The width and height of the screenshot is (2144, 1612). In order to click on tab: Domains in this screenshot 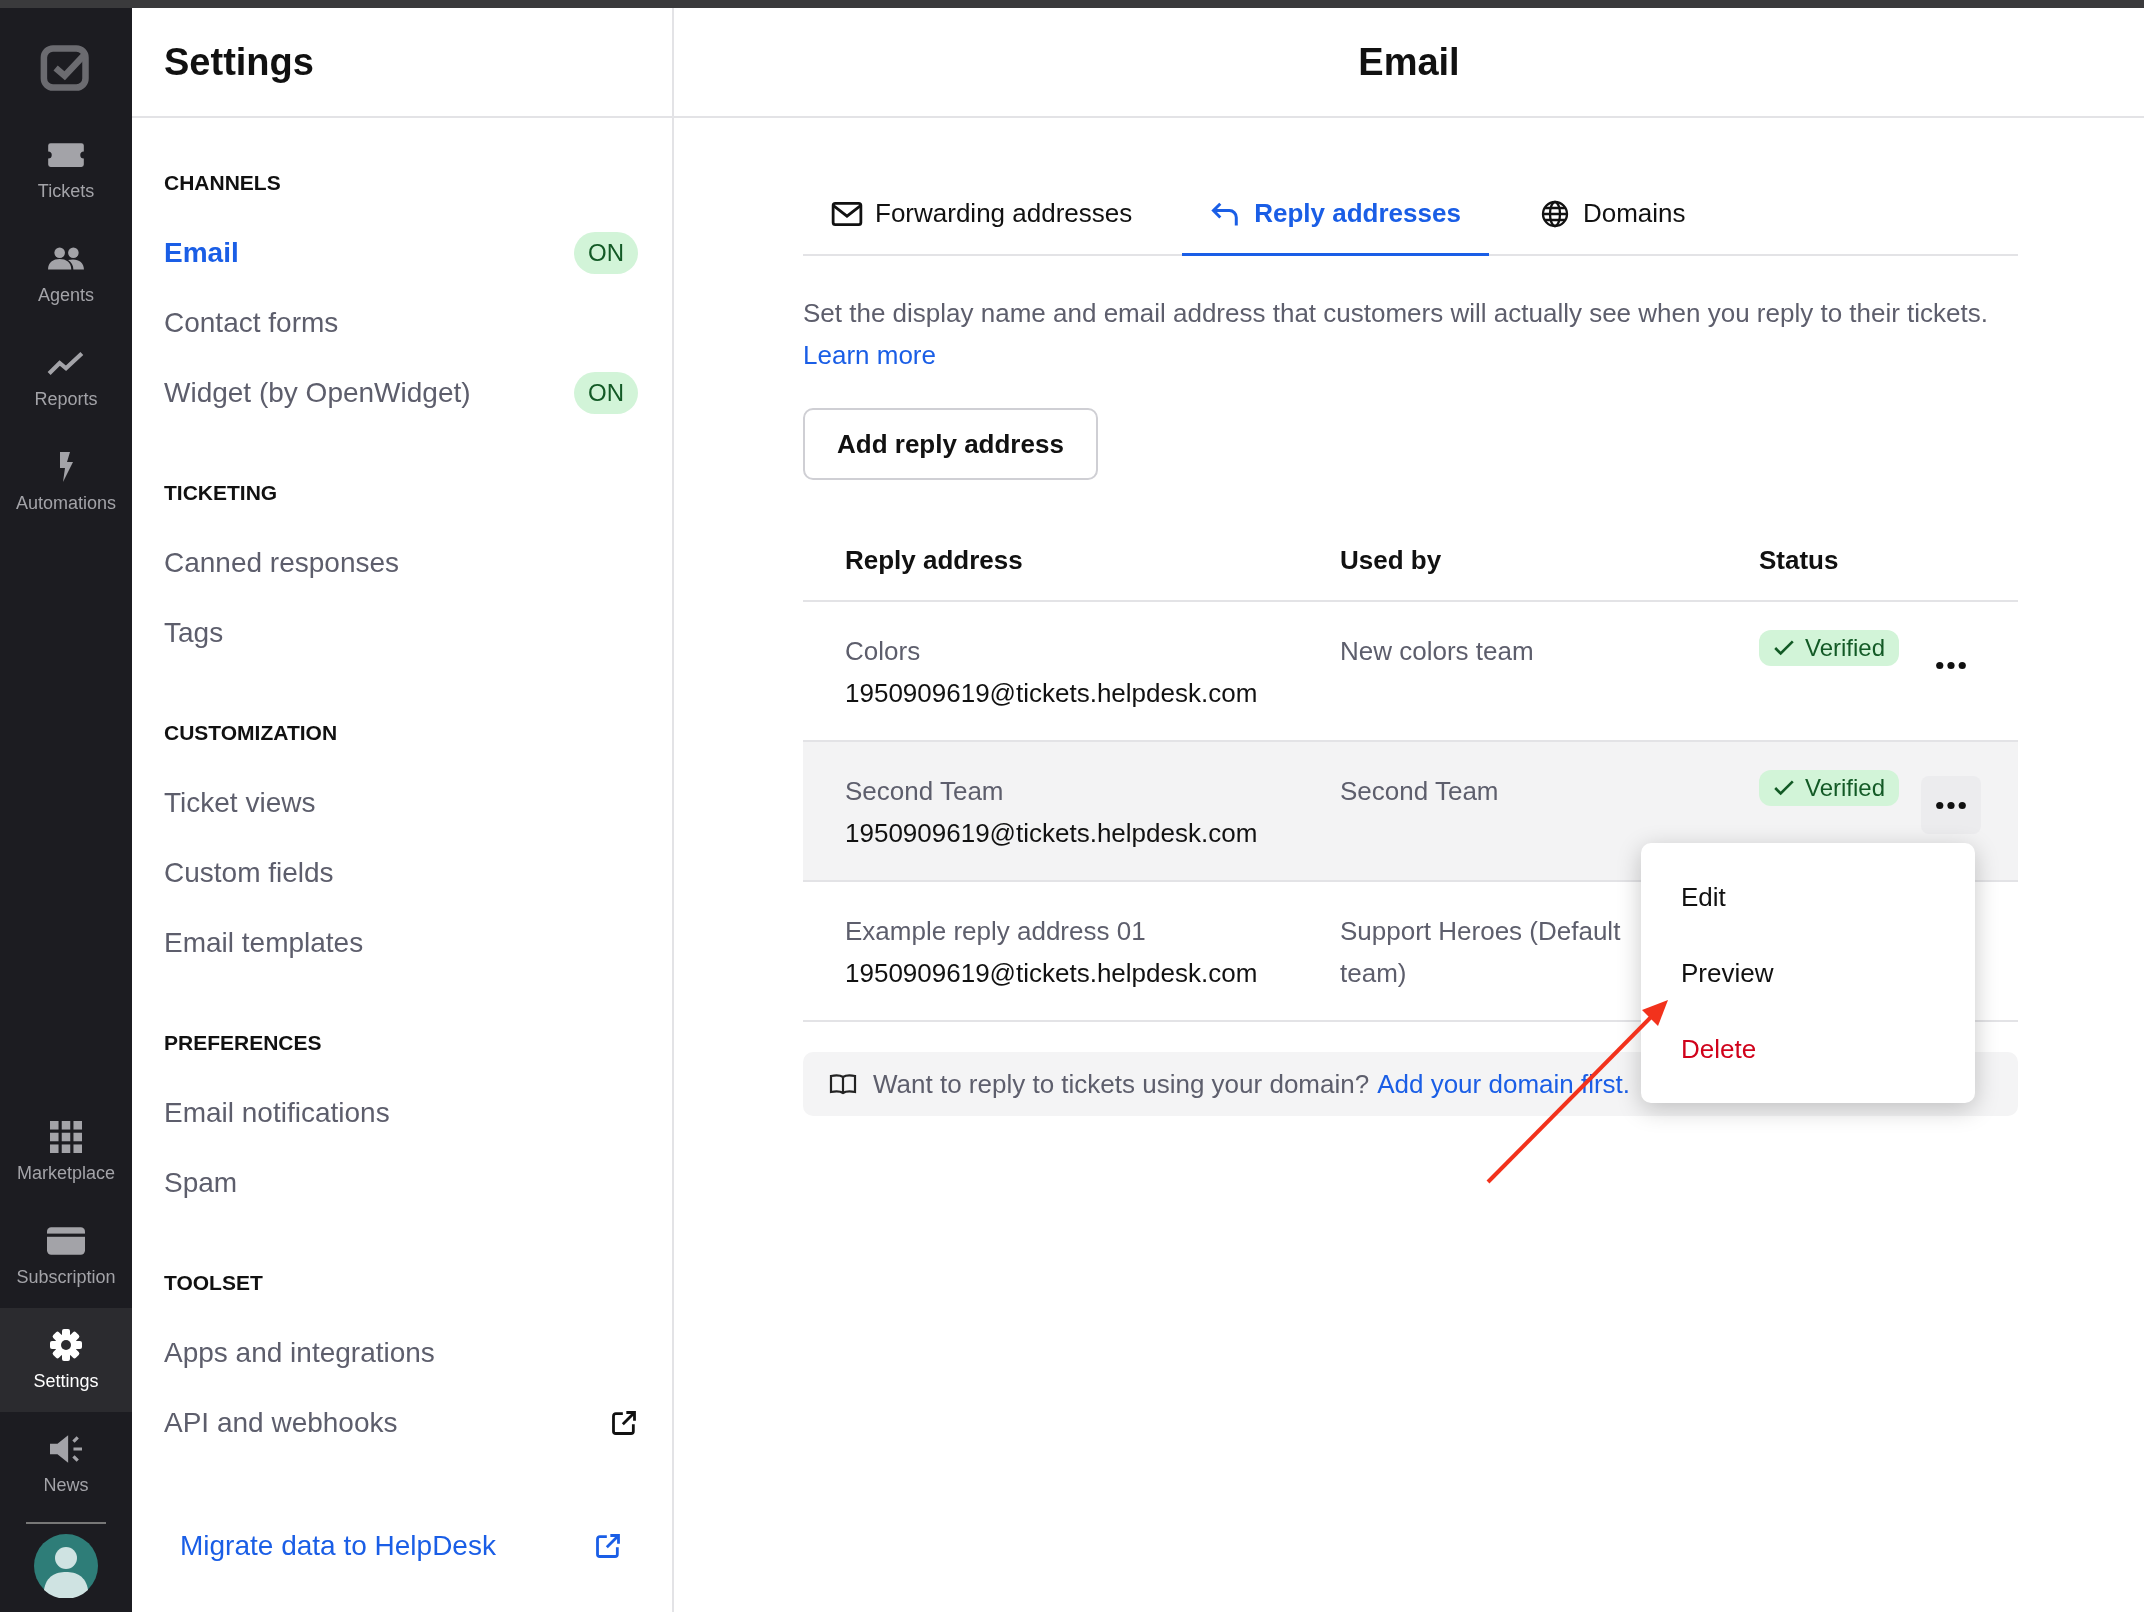, I will do `click(1612, 222)`.